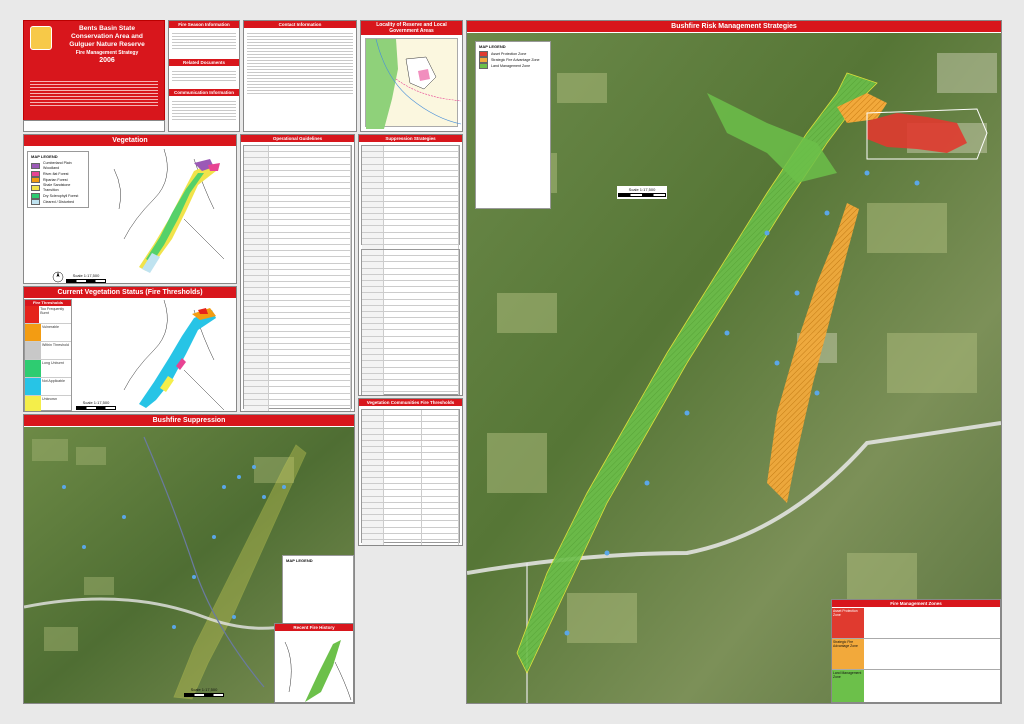  I want to click on title-line3: Gulguer Nature Reserve, so click(107, 44).